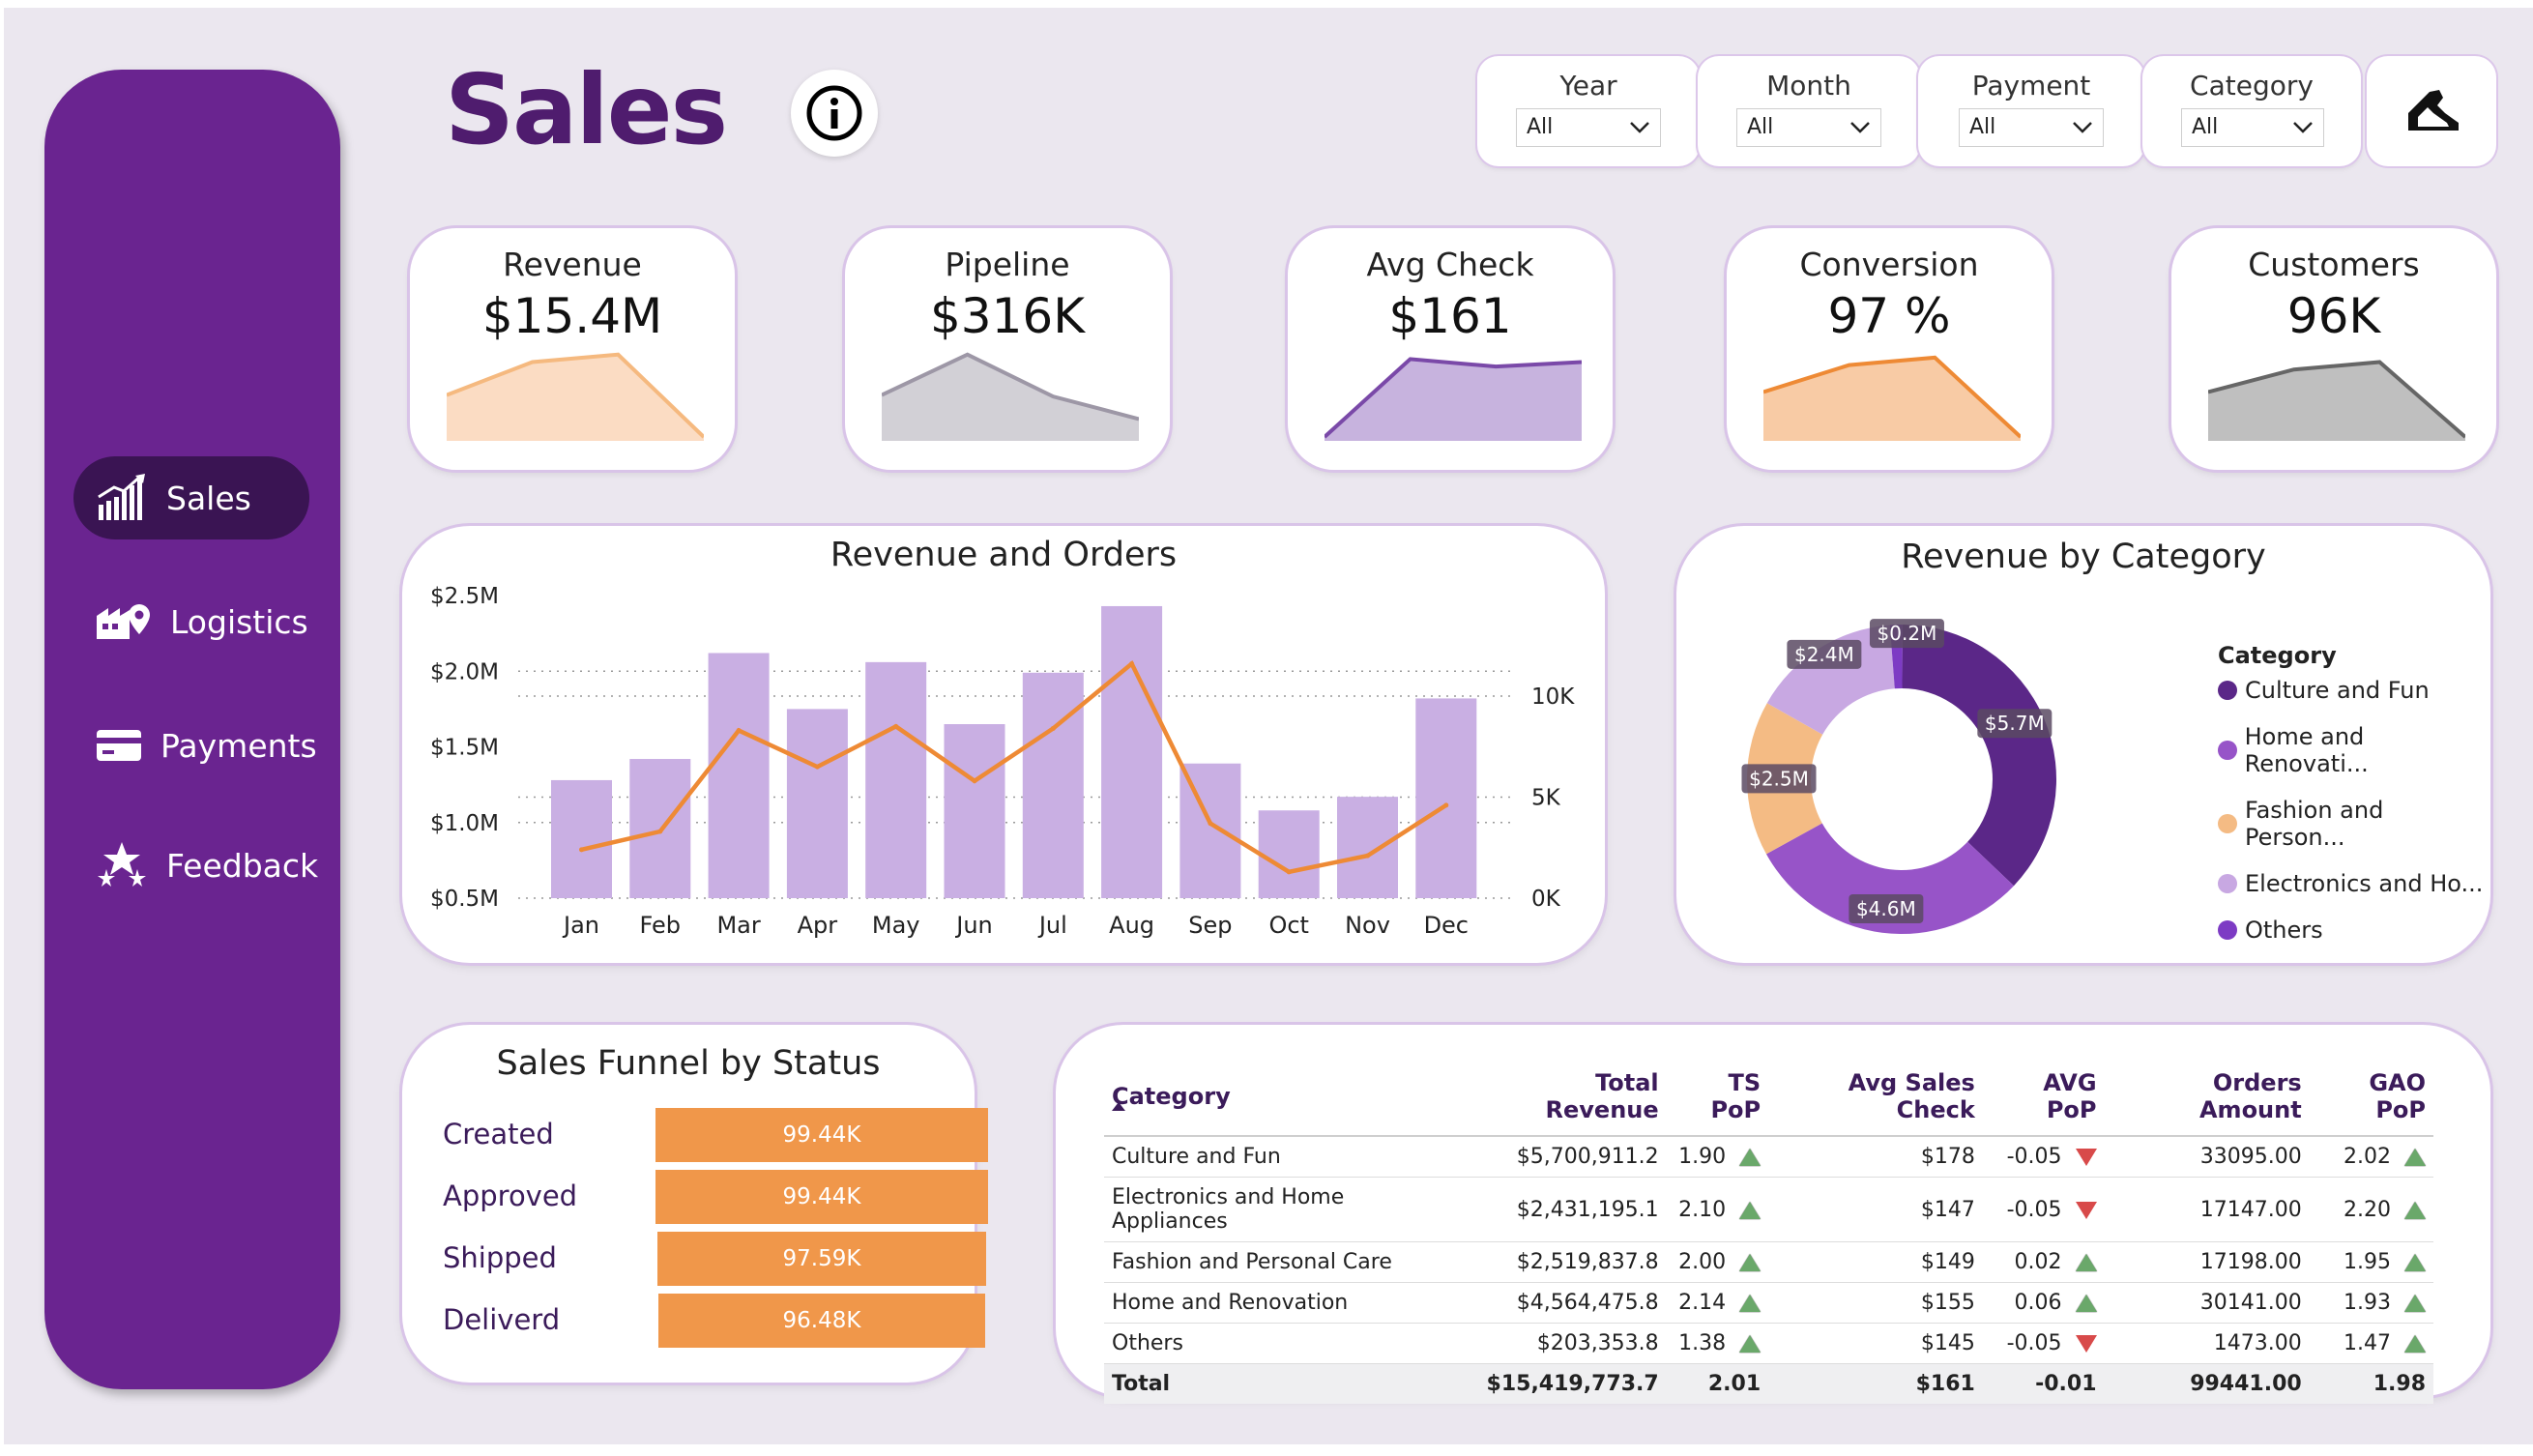 The width and height of the screenshot is (2533, 1456). I want to click on sidebar-item-label: Feedback, so click(242, 866).